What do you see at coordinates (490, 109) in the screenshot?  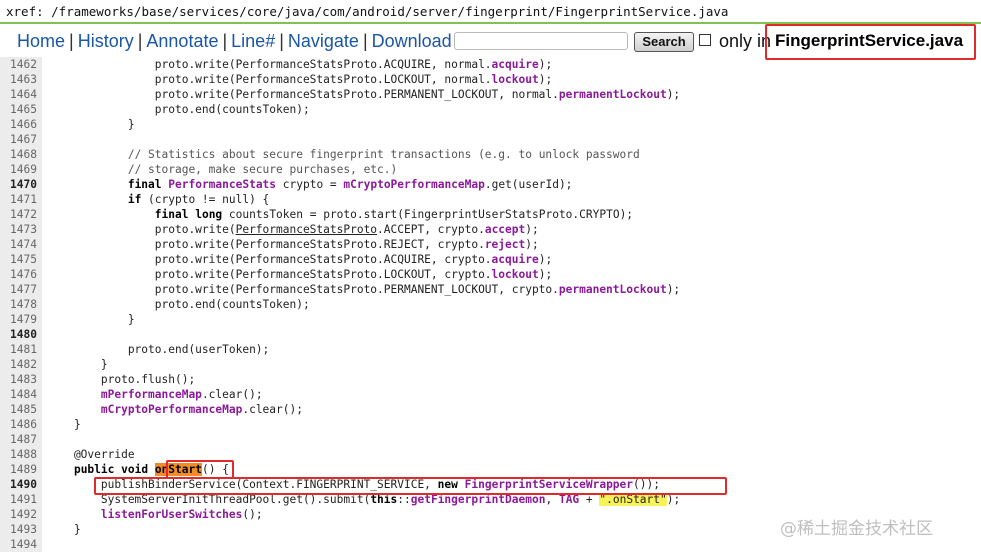 I see `code-line: 1465 proto.end(countsToken);` at bounding box center [490, 109].